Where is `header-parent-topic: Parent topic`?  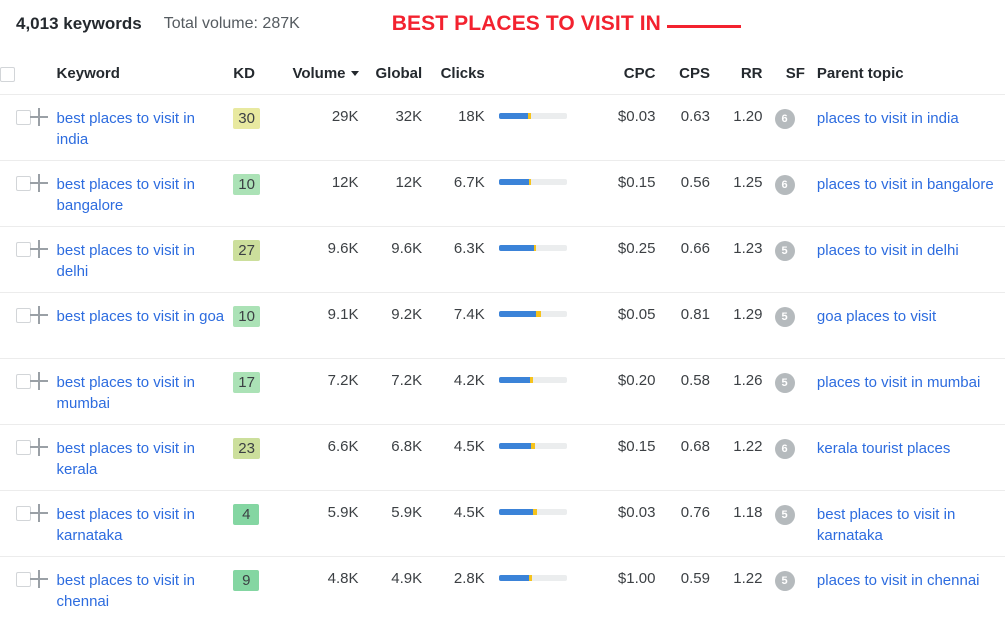 header-parent-topic: Parent topic is located at coordinates (904, 71).